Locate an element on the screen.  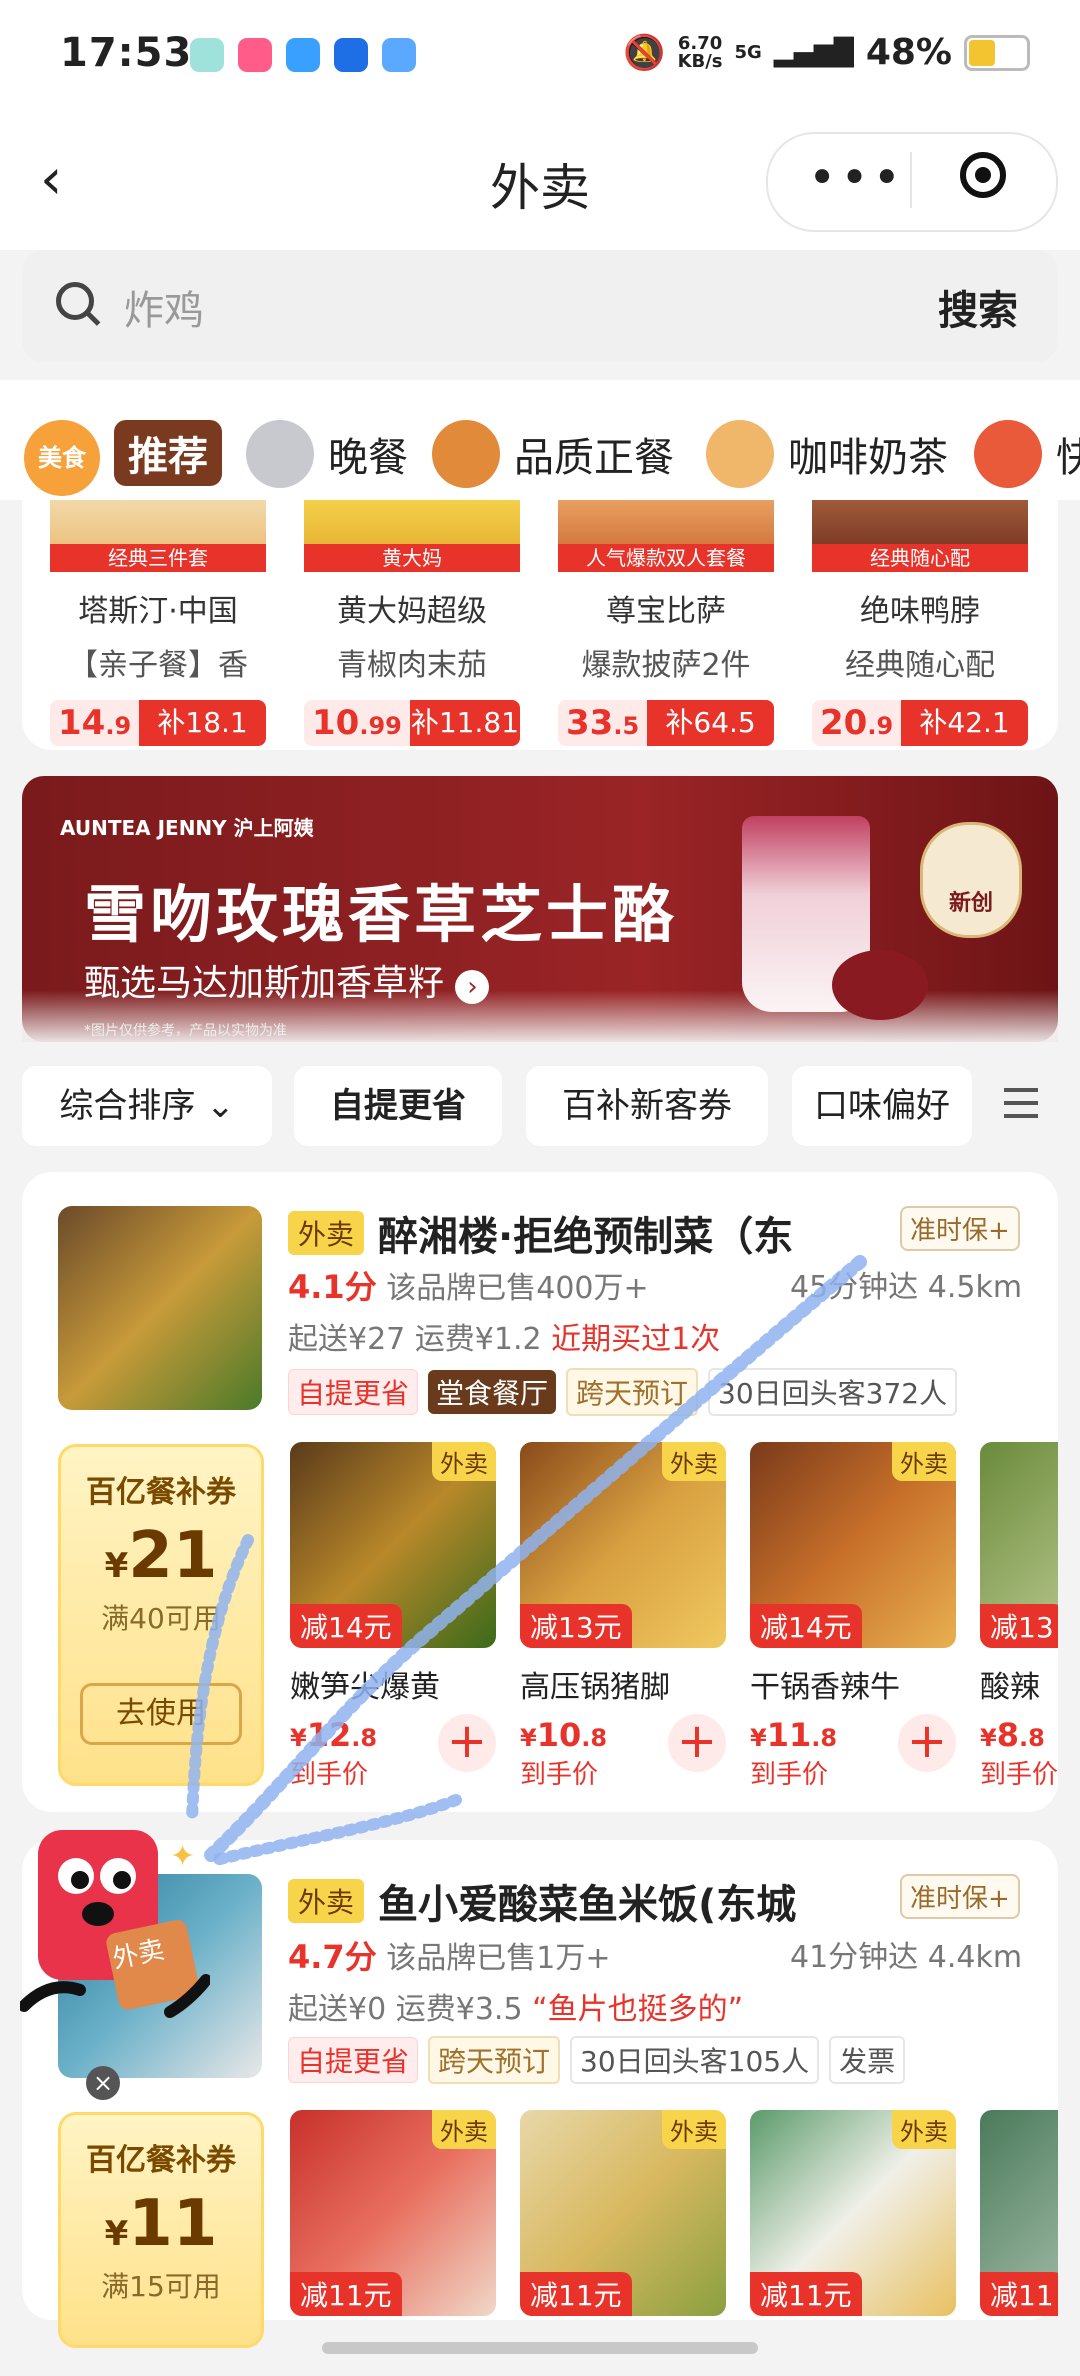
mascot-icon is located at coordinates (115, 1925).